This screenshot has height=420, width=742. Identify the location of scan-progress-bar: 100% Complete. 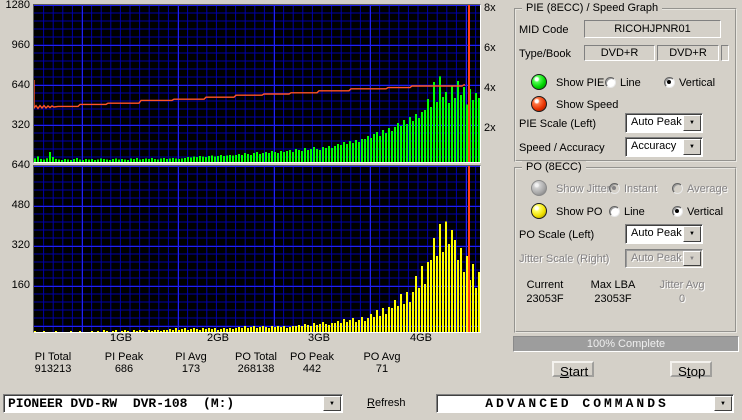
(626, 344).